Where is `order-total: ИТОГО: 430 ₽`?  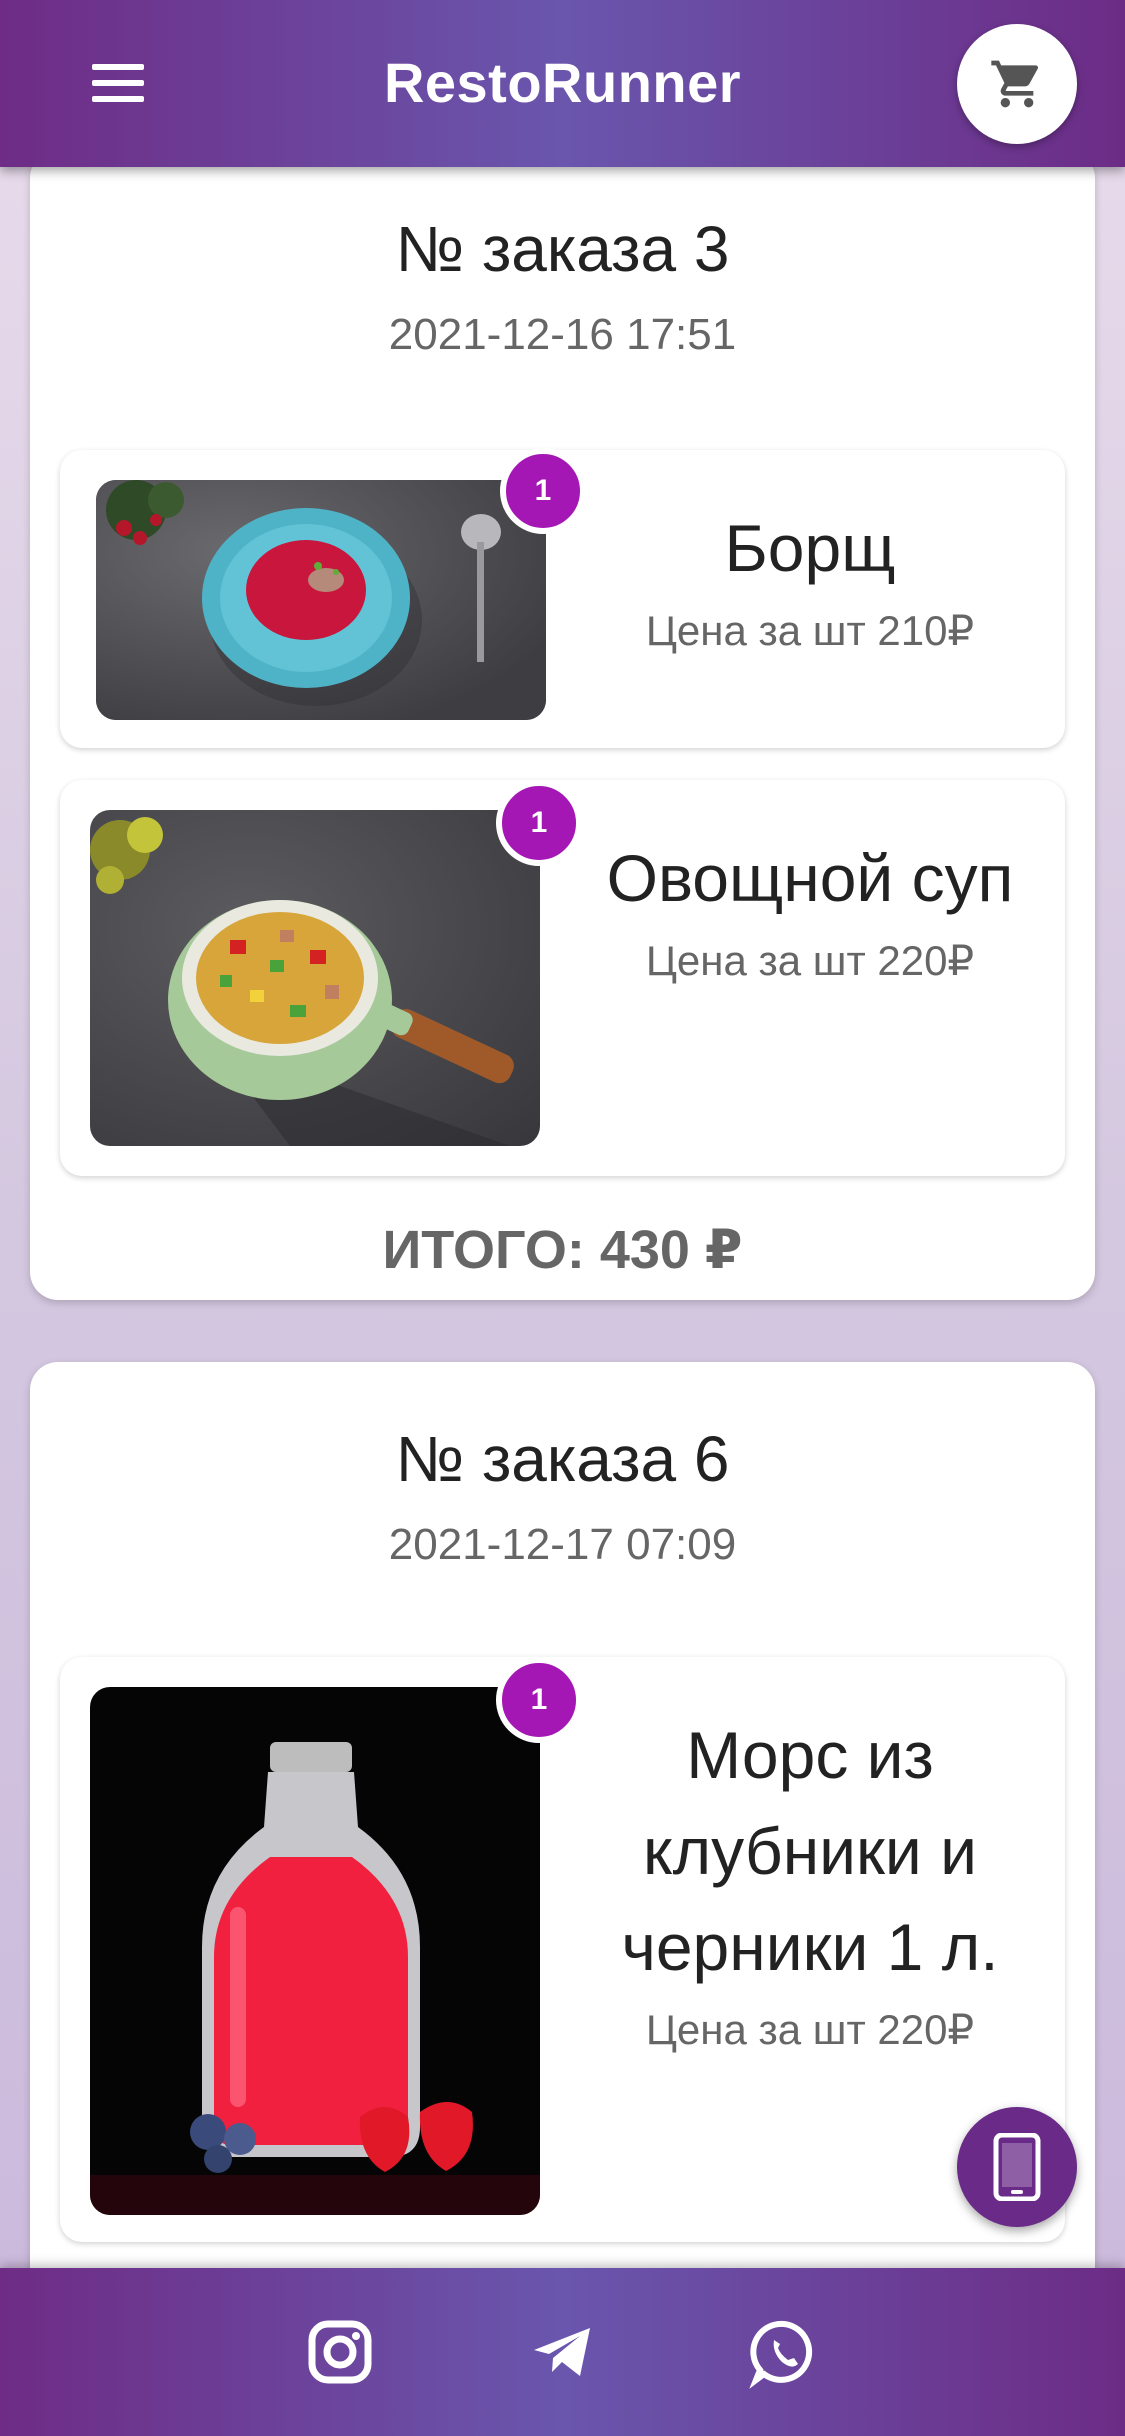
order-total: ИТОГО: 430 ₽ is located at coordinates (562, 1250).